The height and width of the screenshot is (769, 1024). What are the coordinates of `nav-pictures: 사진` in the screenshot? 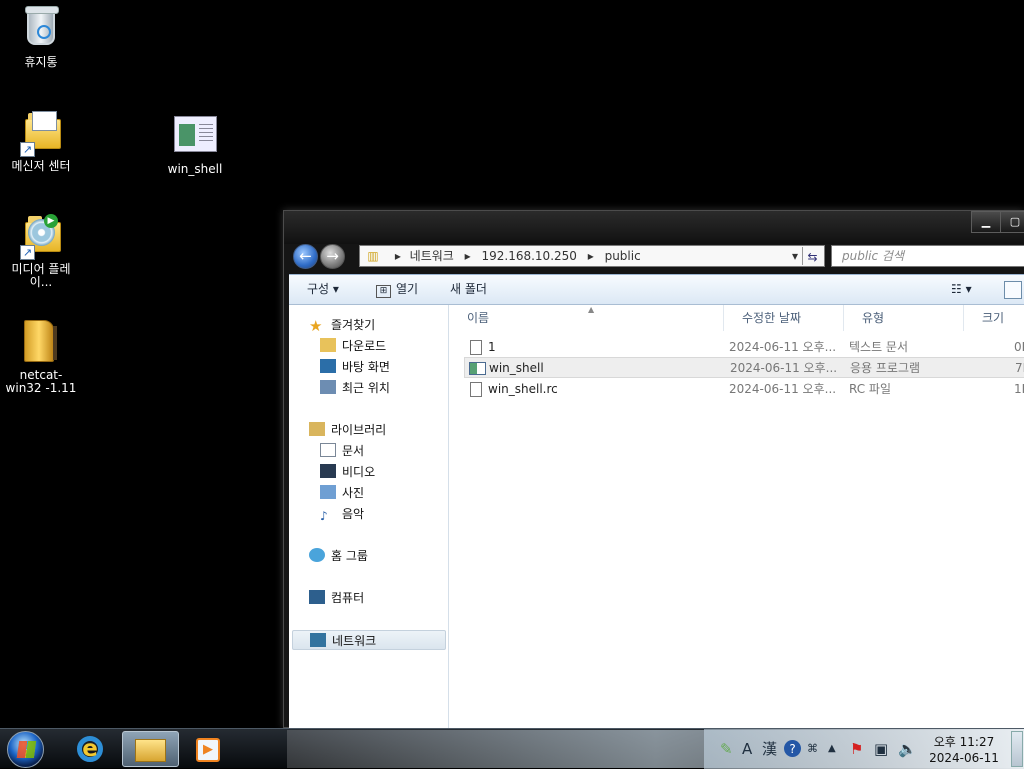 It's located at (342, 493).